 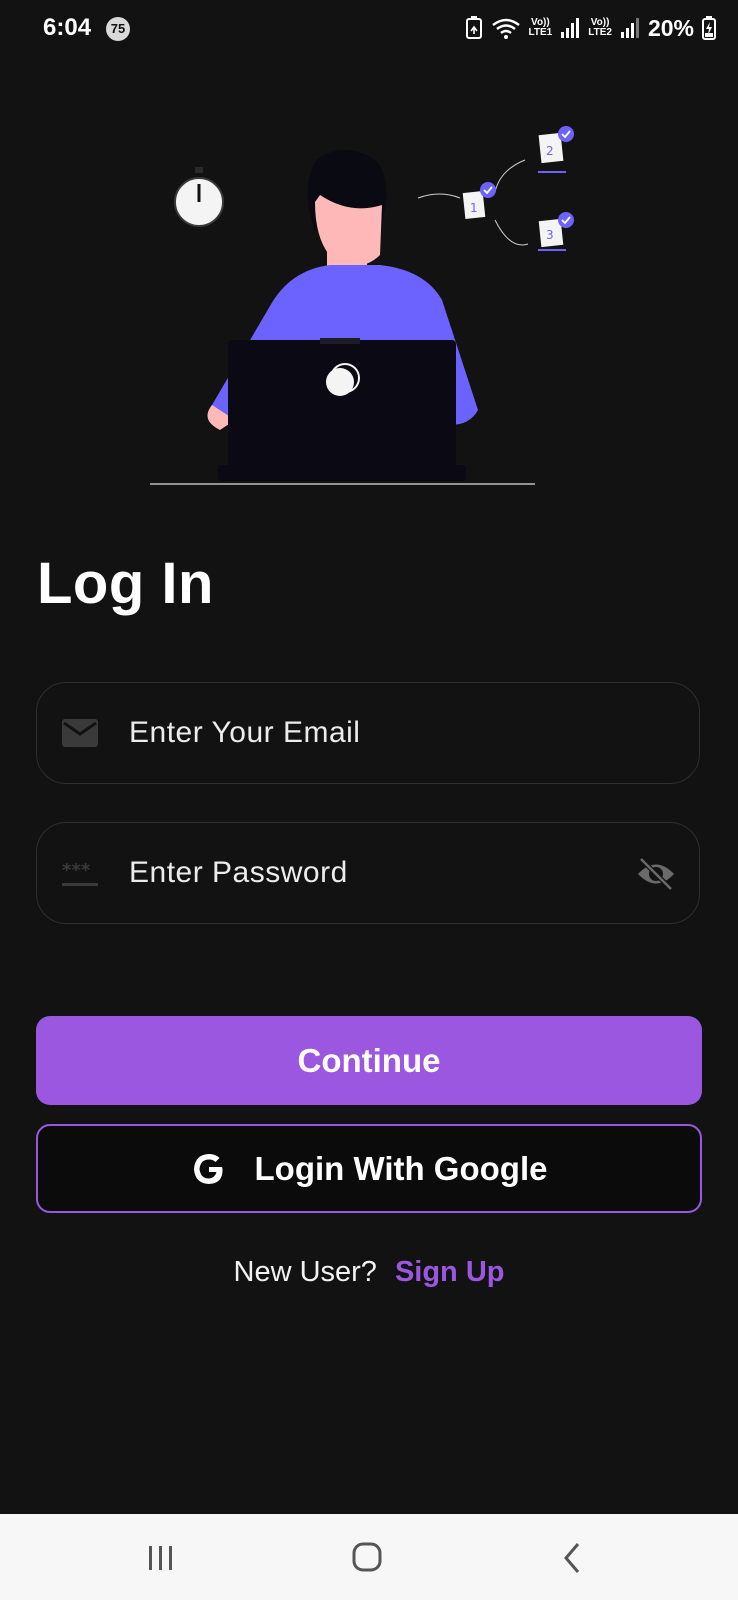 I want to click on password-dots-icon: ***, so click(x=80, y=873).